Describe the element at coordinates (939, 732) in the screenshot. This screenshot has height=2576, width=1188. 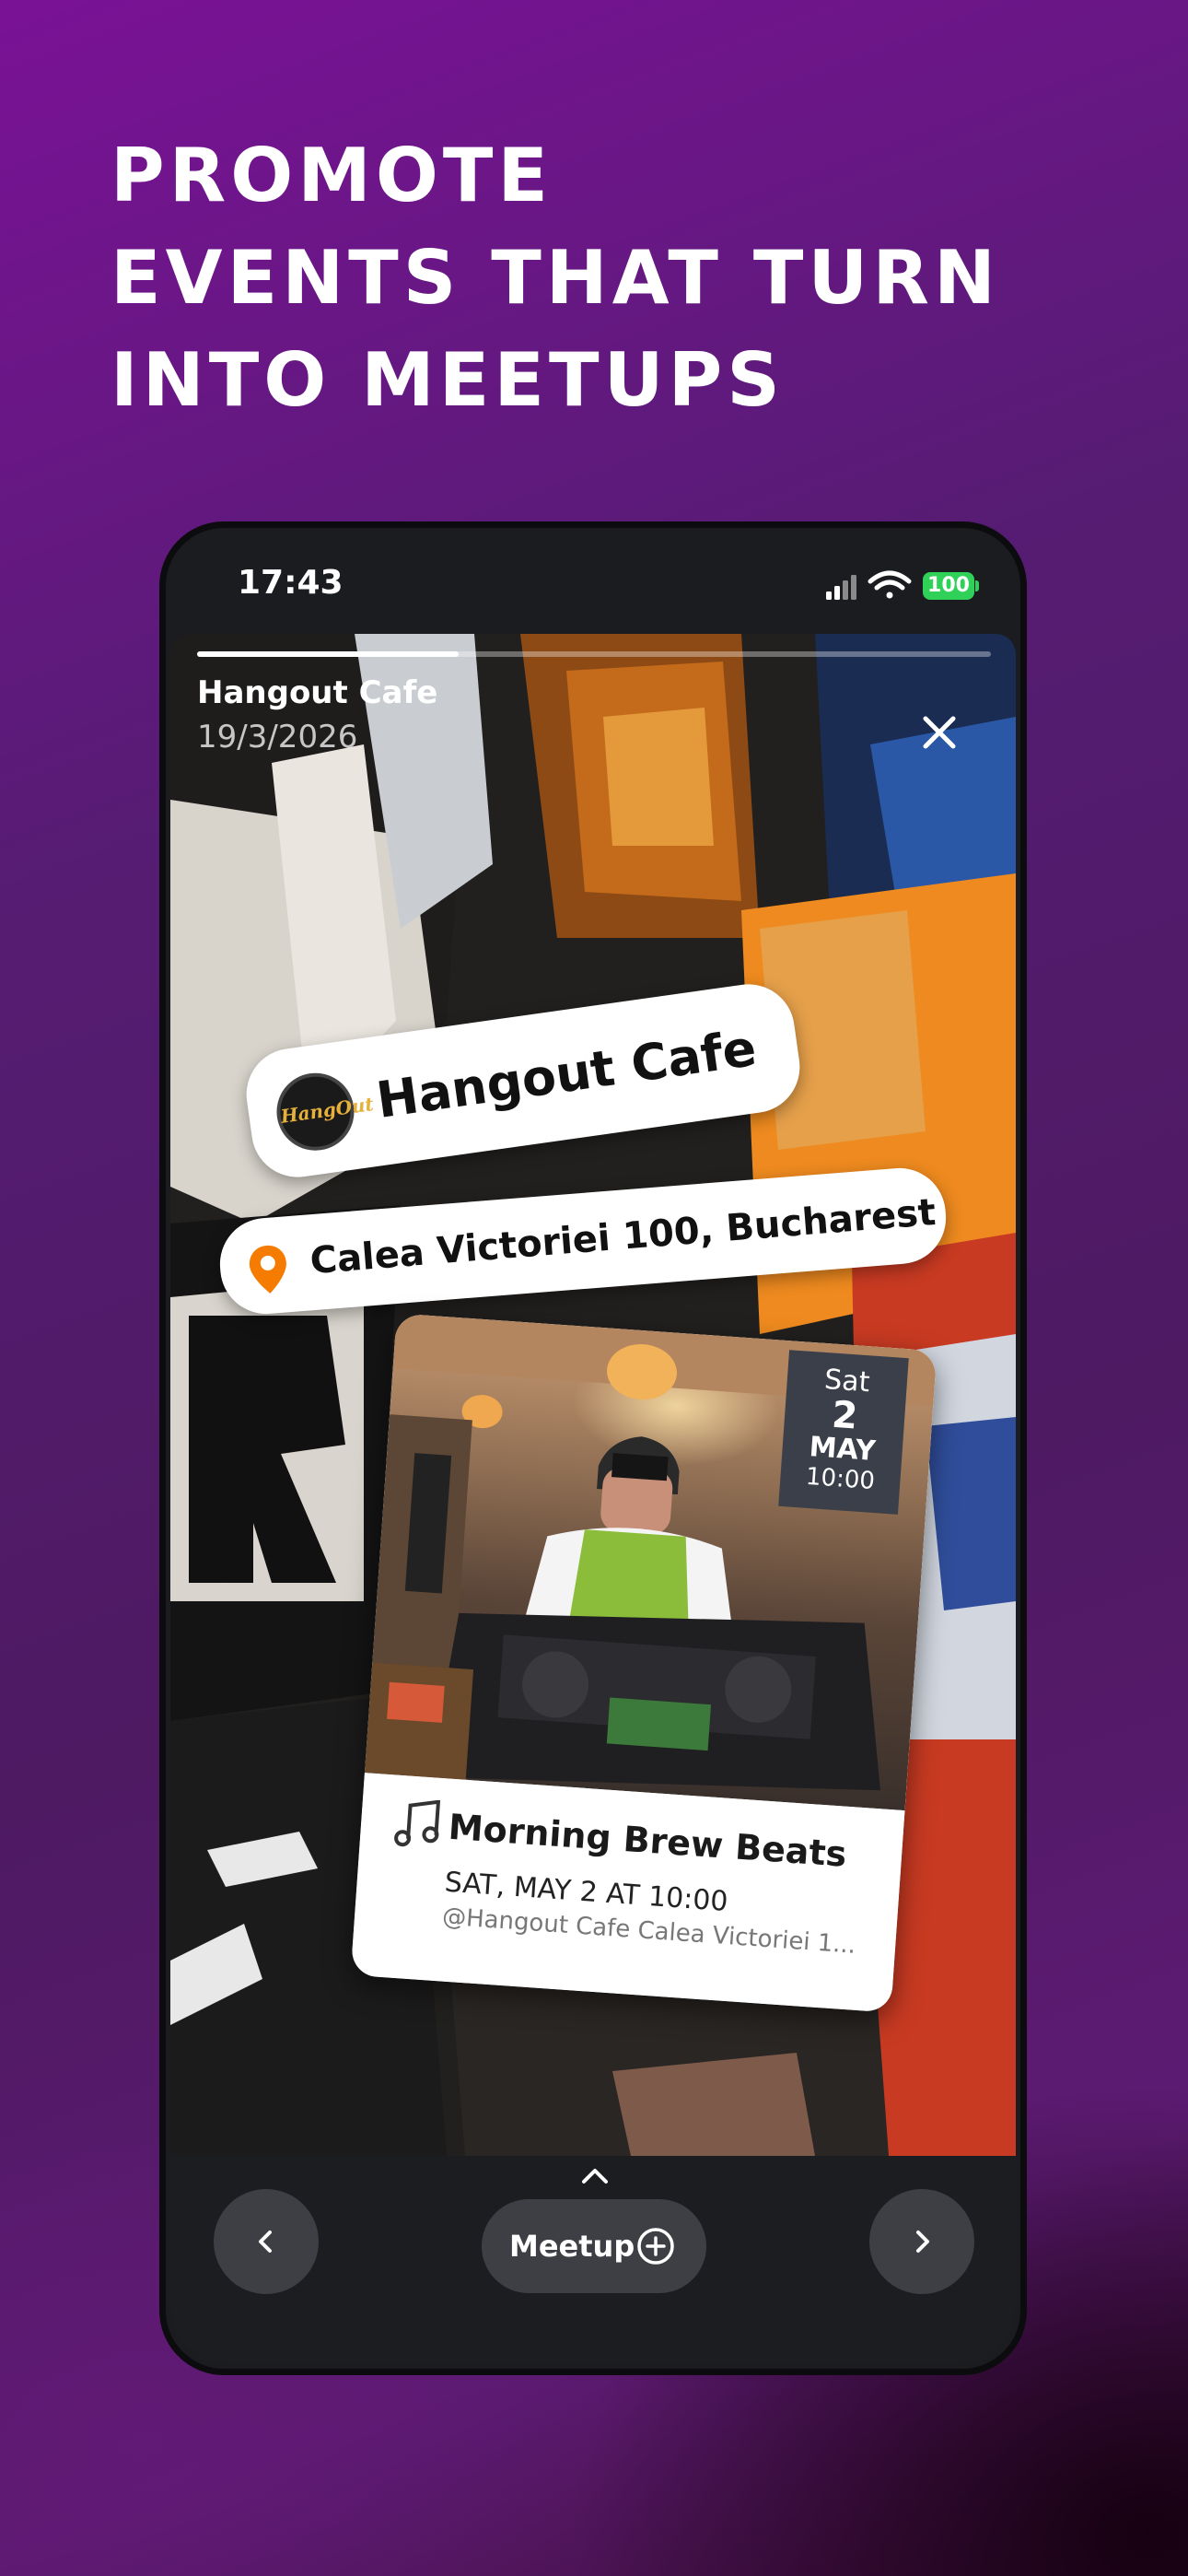
I see `close-icon` at that location.